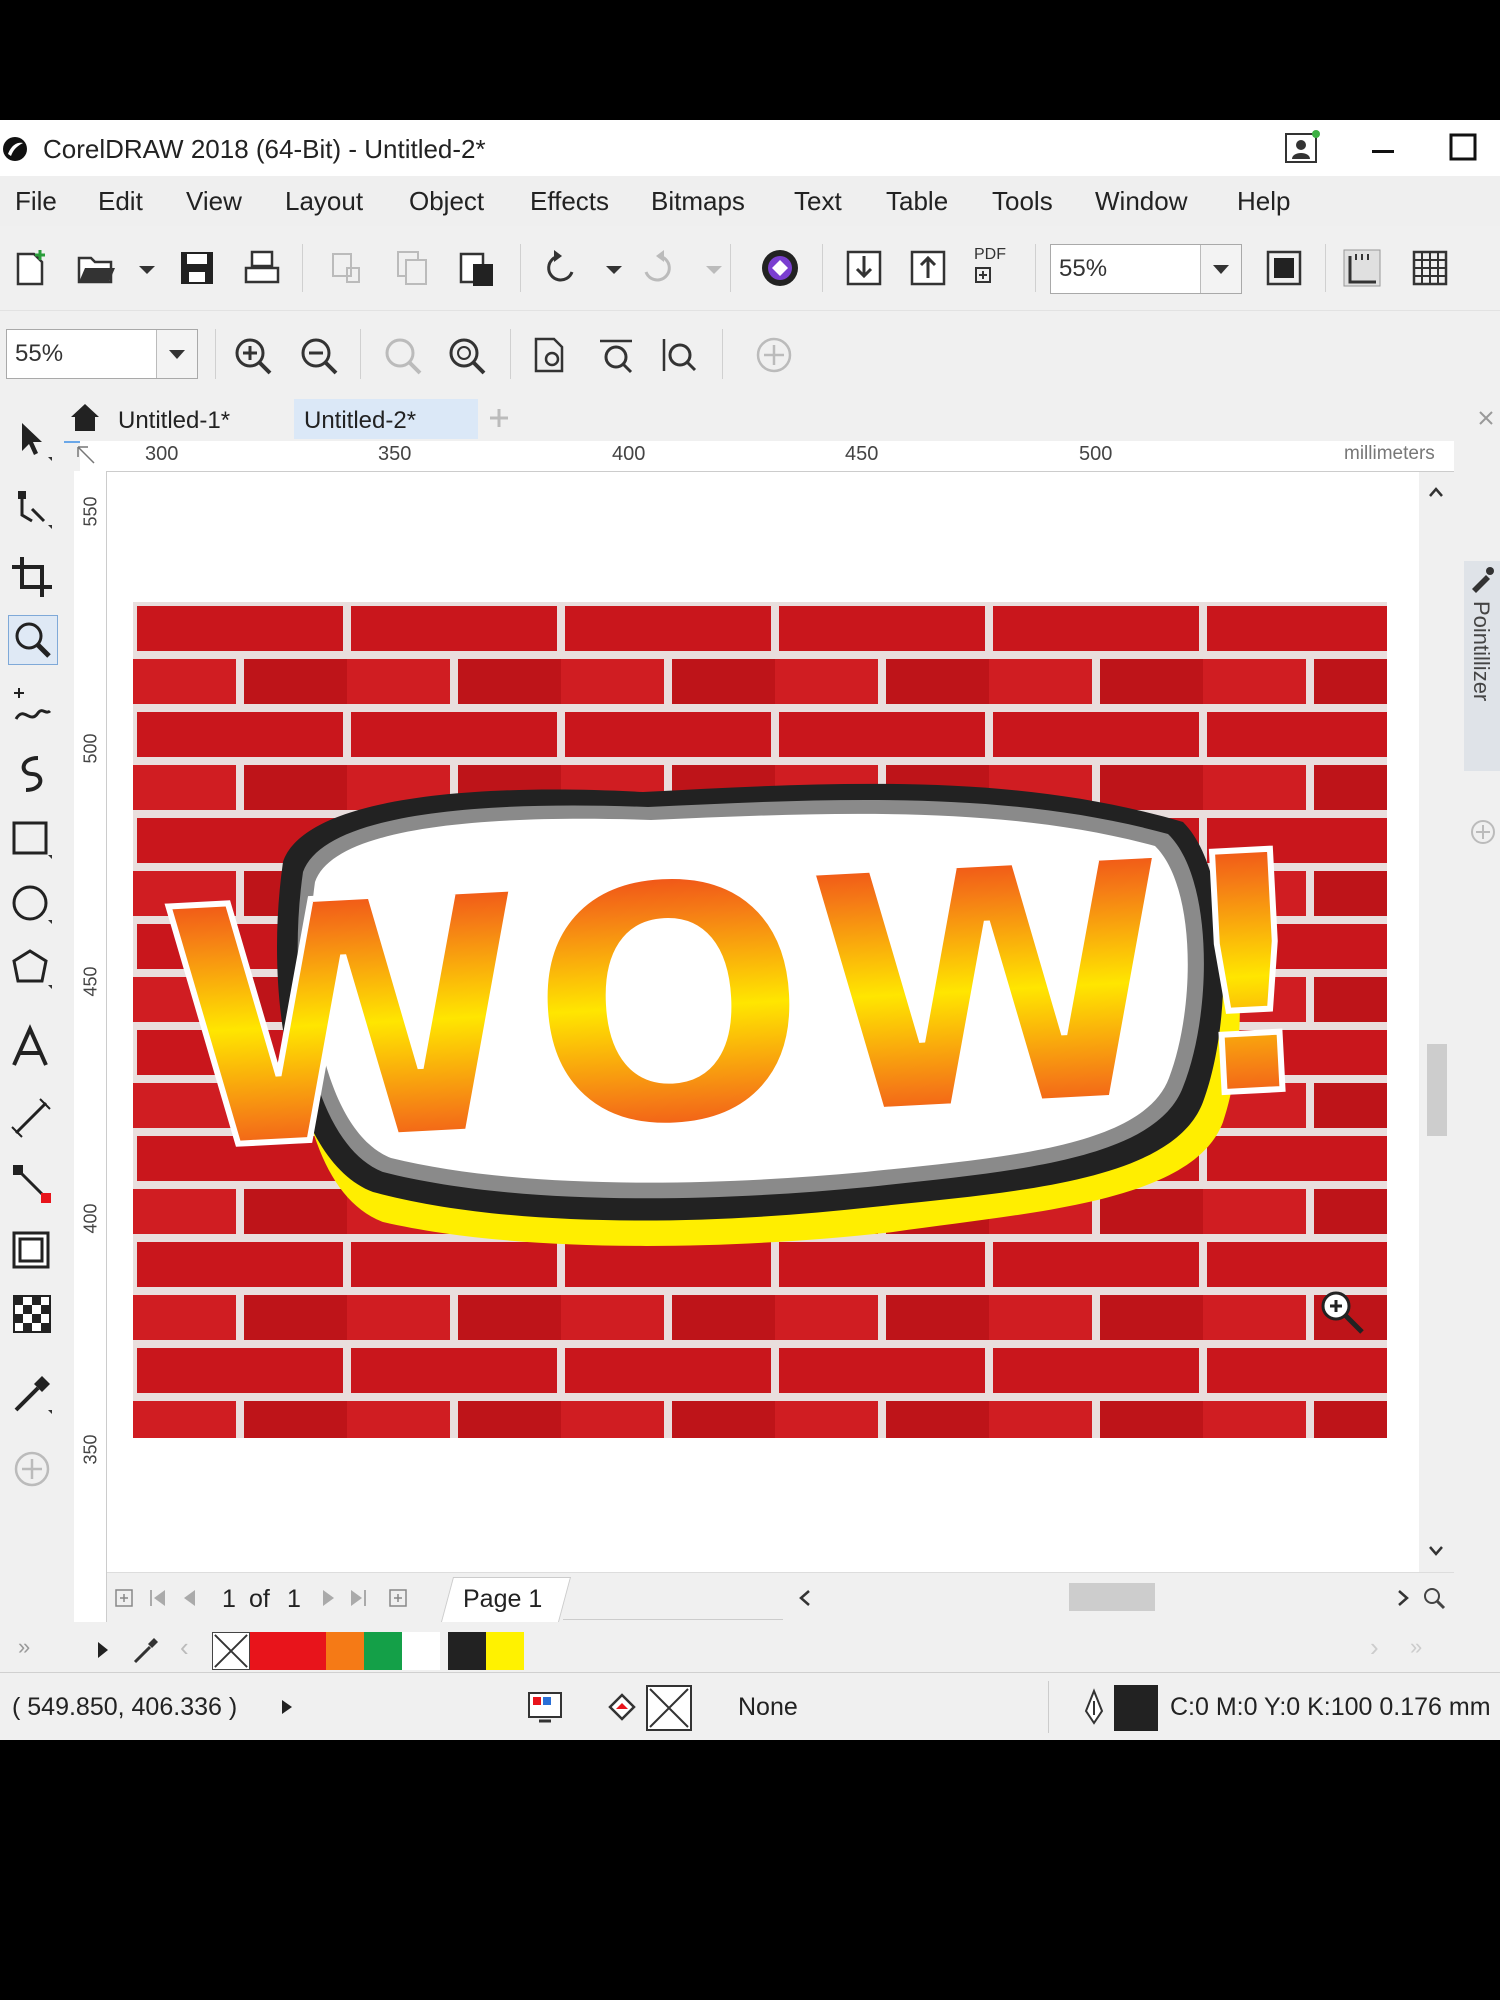  I want to click on open-button, so click(97, 268).